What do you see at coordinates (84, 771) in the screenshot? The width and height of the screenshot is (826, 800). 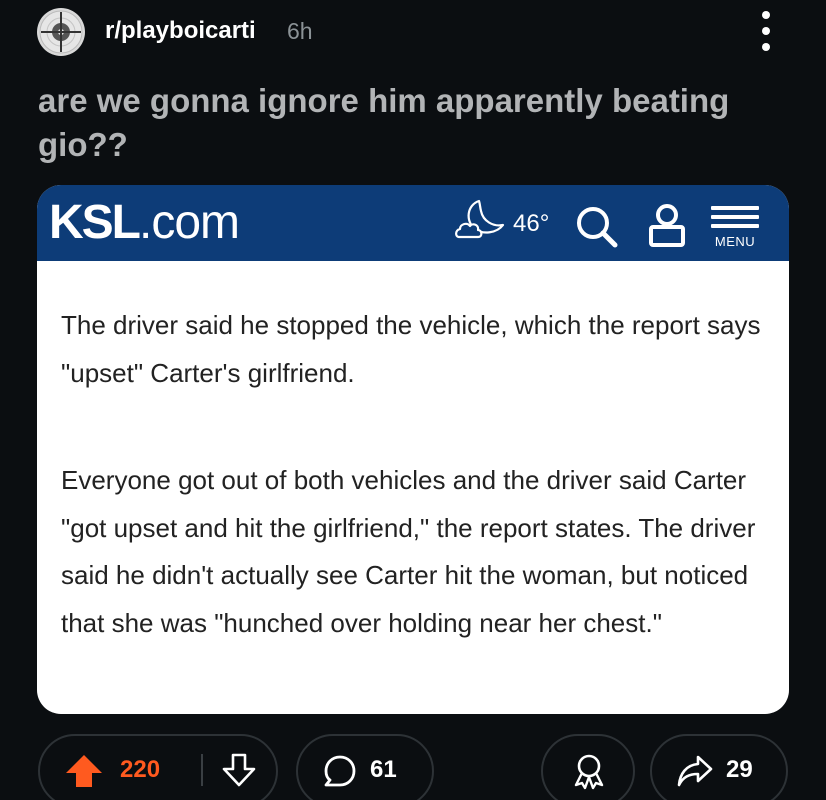 I see `upvote-icon` at bounding box center [84, 771].